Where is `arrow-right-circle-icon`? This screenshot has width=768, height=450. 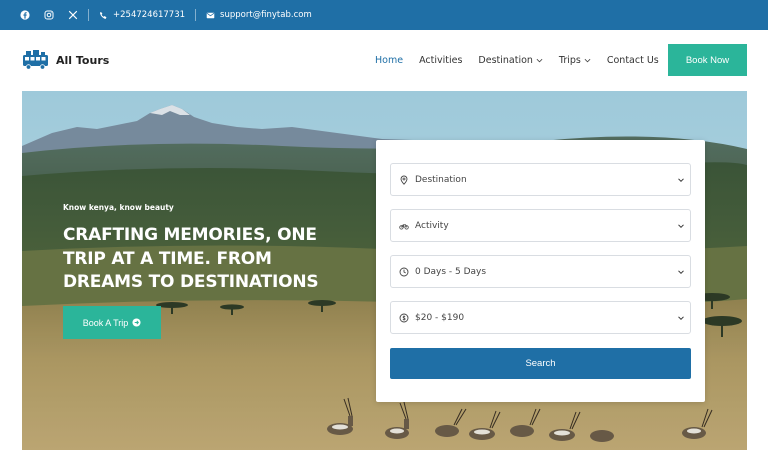 arrow-right-circle-icon is located at coordinates (136, 322).